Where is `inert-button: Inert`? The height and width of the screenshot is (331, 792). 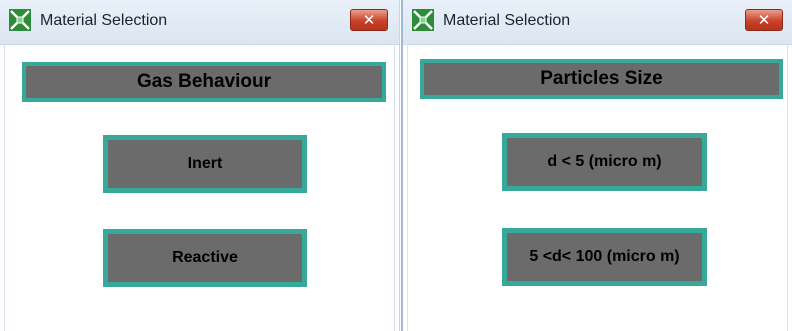
inert-button: Inert is located at coordinates (205, 164).